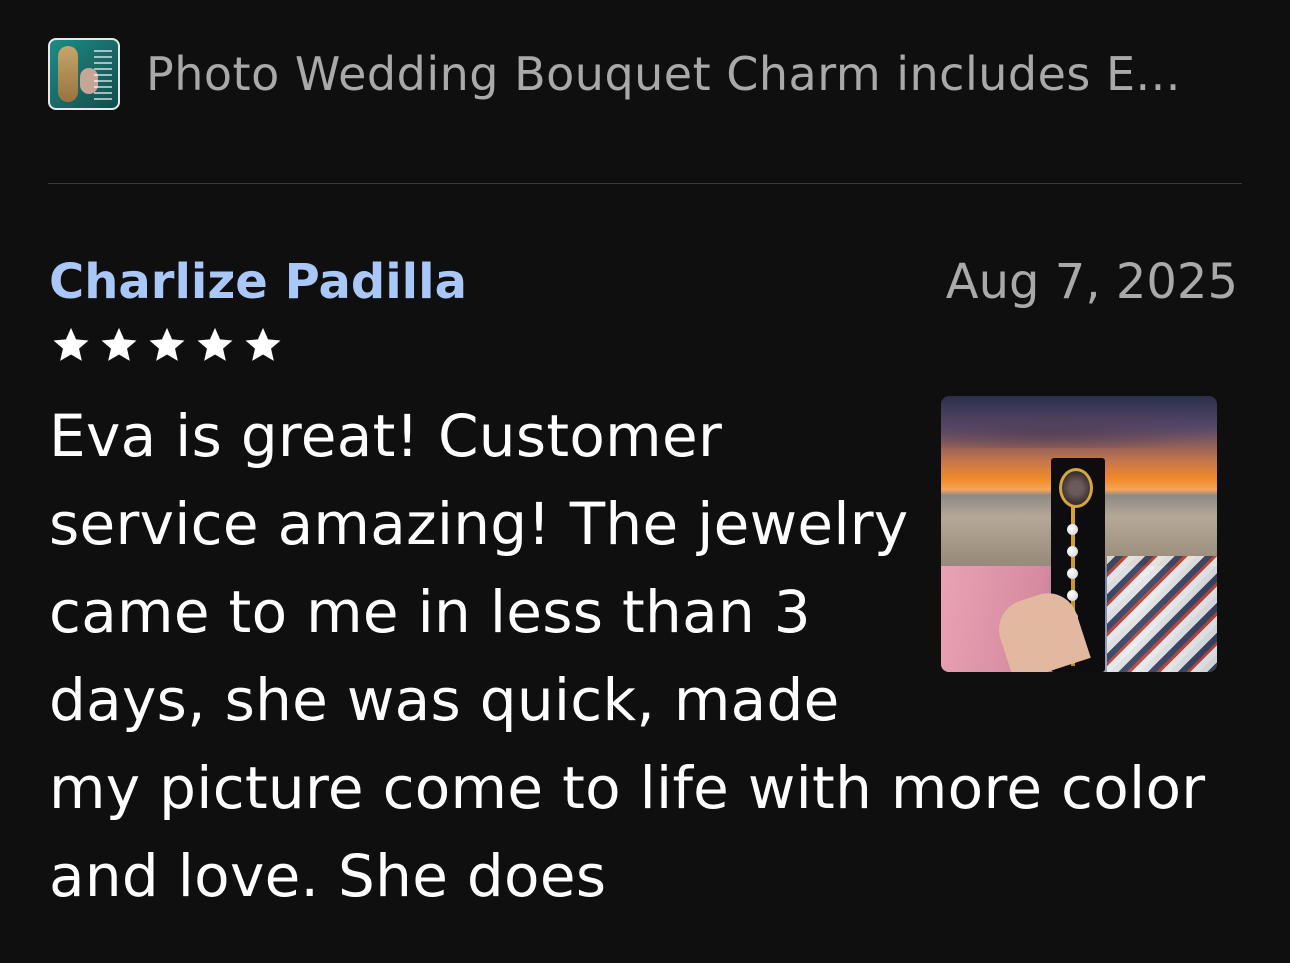 The width and height of the screenshot is (1290, 963). I want to click on review-date: Aug 7, 2025, so click(1091, 282).